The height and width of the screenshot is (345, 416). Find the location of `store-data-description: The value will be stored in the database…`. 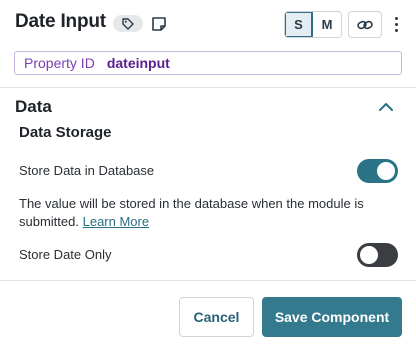

store-data-description: The value will be stored in the database… is located at coordinates (204, 213).